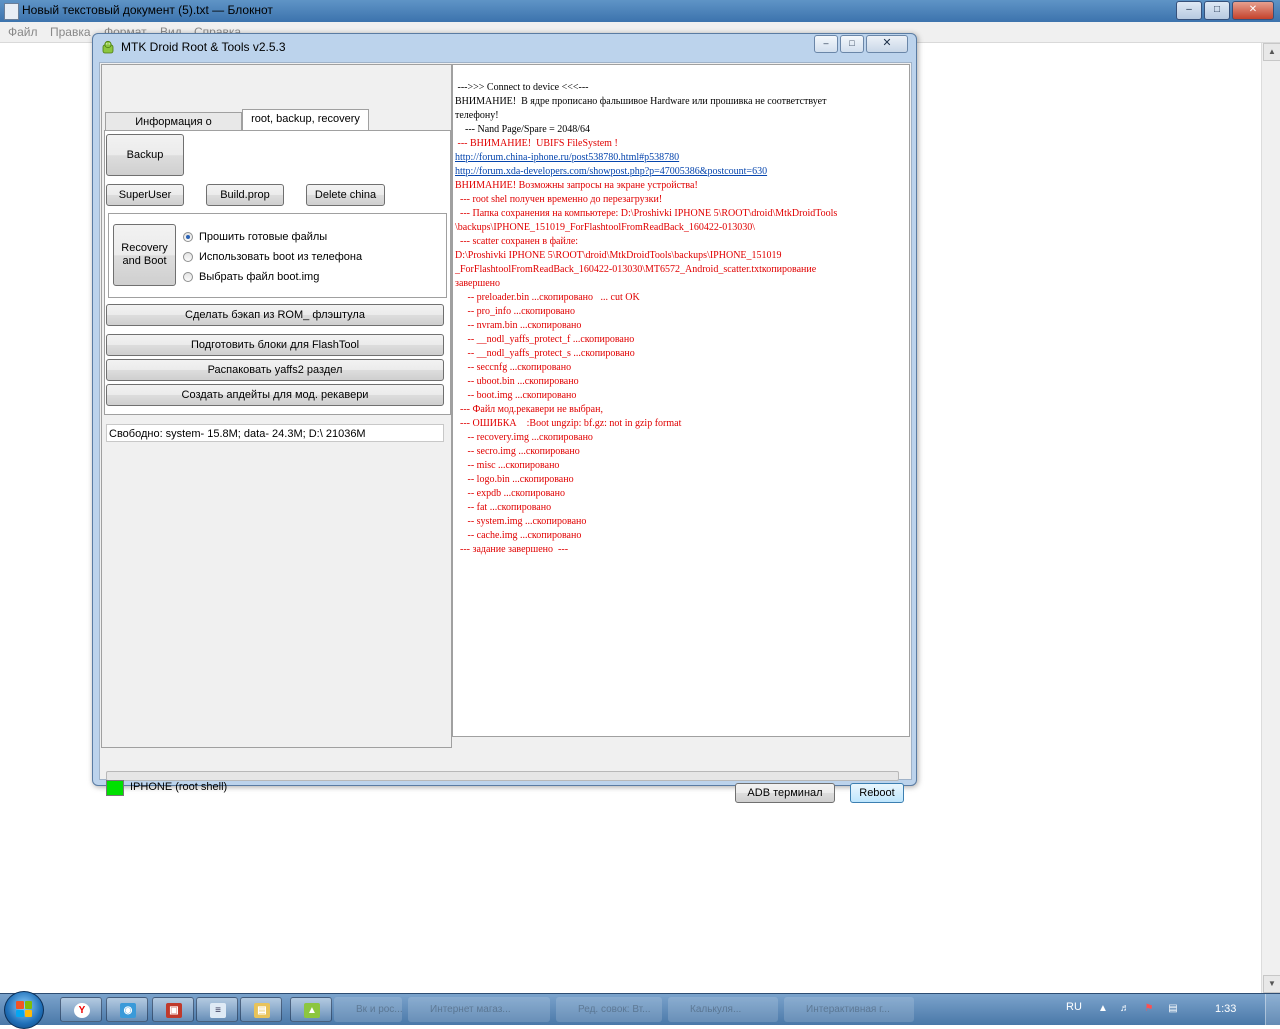 Image resolution: width=1280 pixels, height=1029 pixels. Describe the element at coordinates (1173, 1009) in the screenshot. I see `network-tray-icon: ▤` at that location.